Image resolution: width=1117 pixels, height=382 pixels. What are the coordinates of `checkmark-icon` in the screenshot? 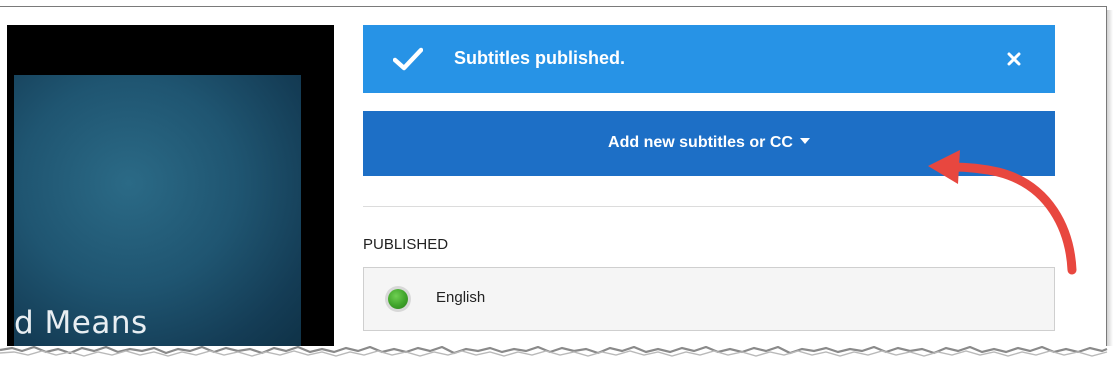 It's located at (408, 59).